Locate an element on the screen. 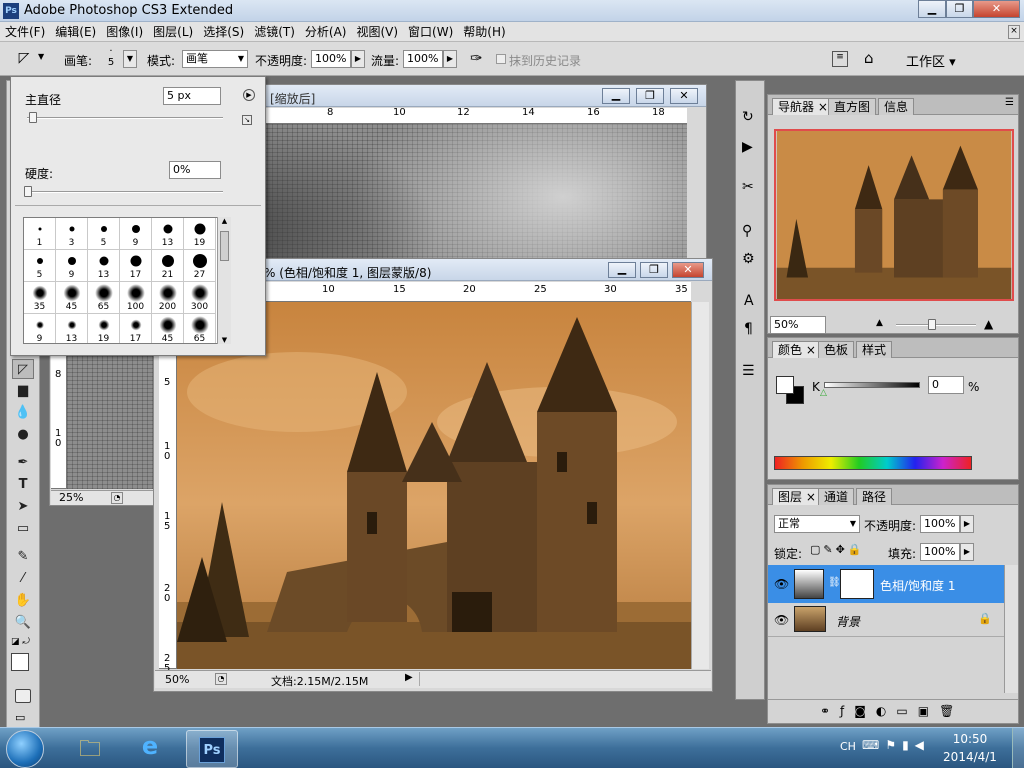 This screenshot has height=768, width=1024. menu-file: 文件(F) is located at coordinates (25, 32).